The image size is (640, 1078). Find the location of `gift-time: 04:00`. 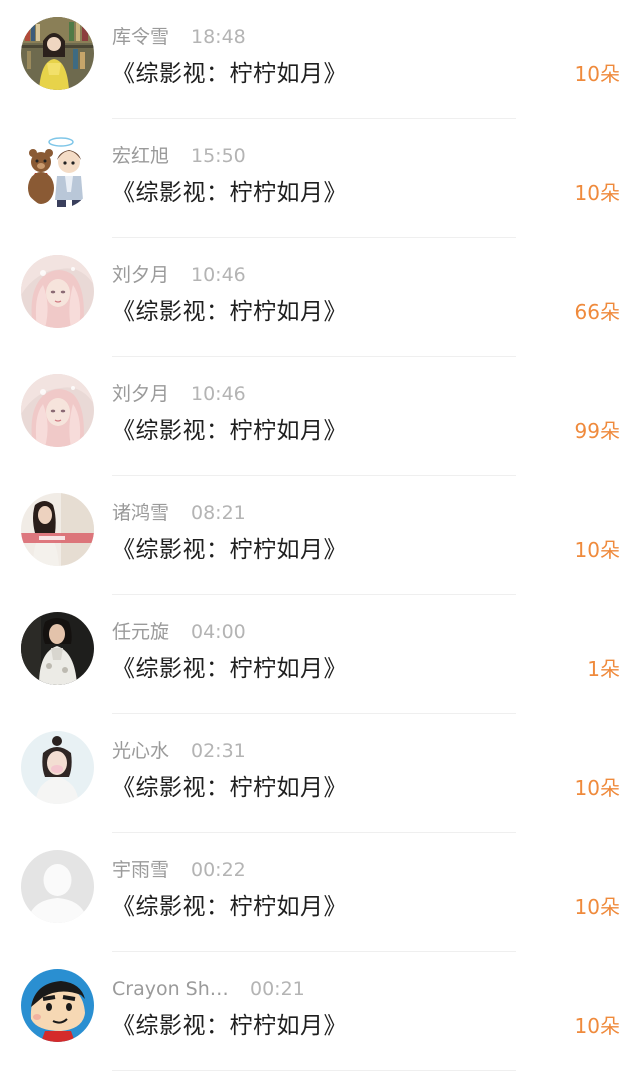

gift-time: 04:00 is located at coordinates (218, 632).